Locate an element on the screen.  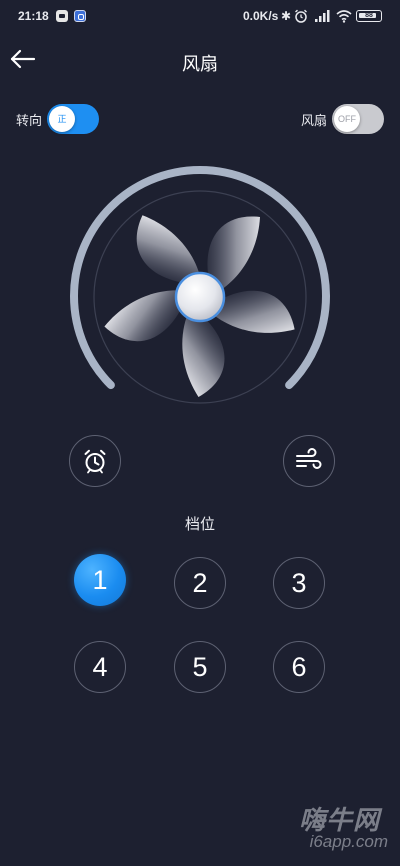
wind-icon is located at coordinates (309, 458).